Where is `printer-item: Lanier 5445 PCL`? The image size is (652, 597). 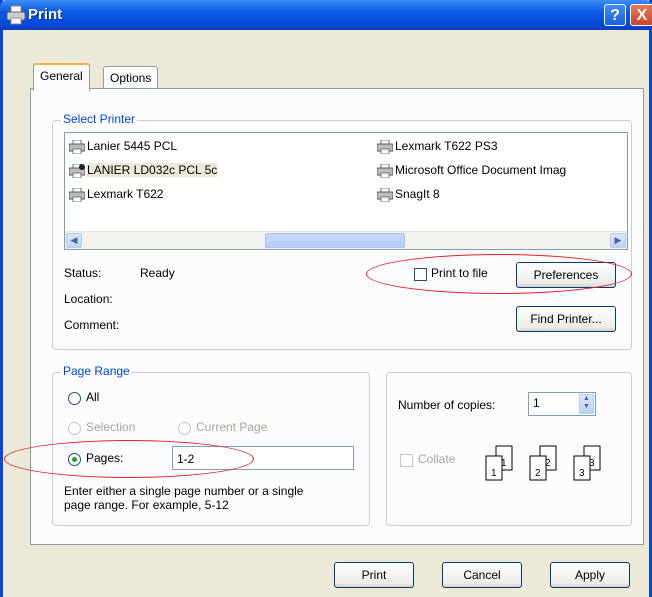 printer-item: Lanier 5445 PCL is located at coordinates (123, 146).